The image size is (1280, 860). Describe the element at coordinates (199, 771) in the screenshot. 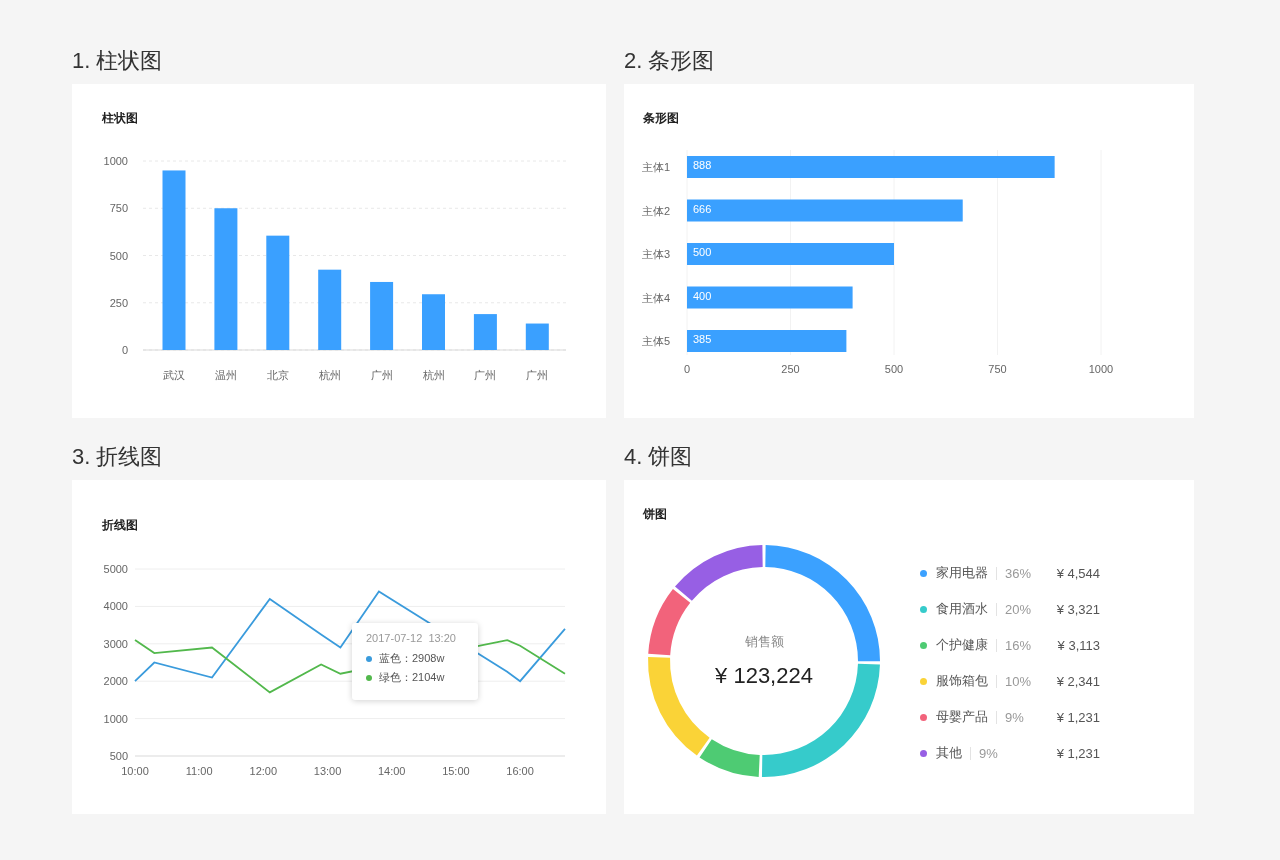

I see `axis-label: 11:00` at that location.